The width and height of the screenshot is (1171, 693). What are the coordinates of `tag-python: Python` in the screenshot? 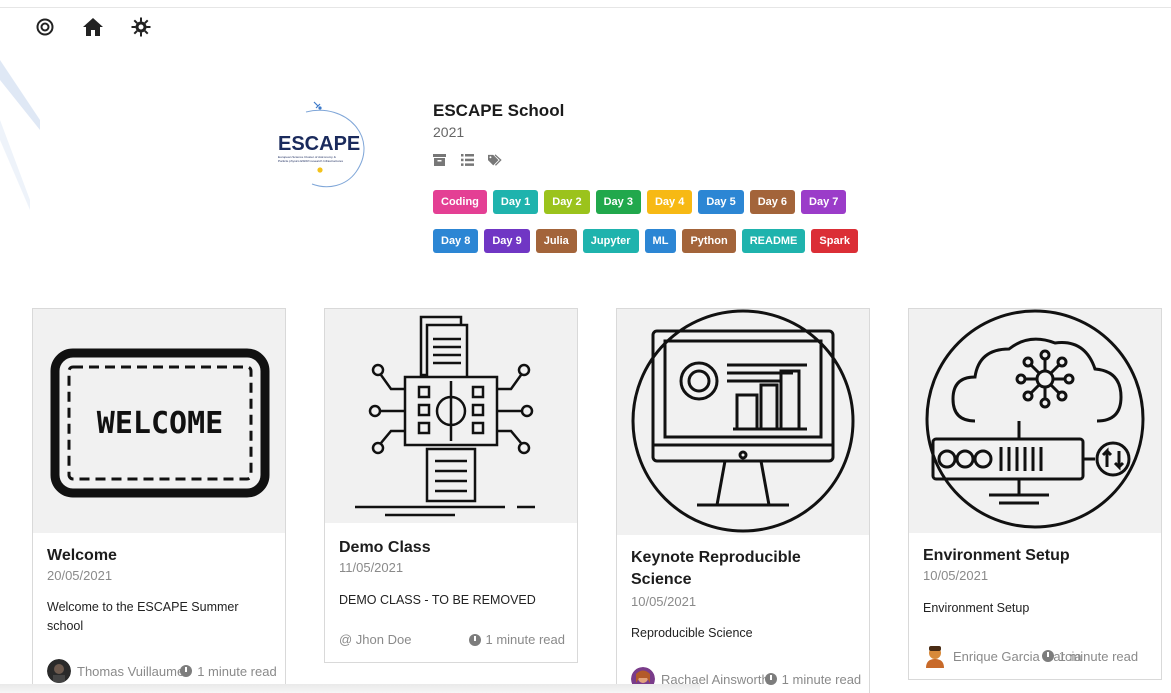 It's located at (709, 241).